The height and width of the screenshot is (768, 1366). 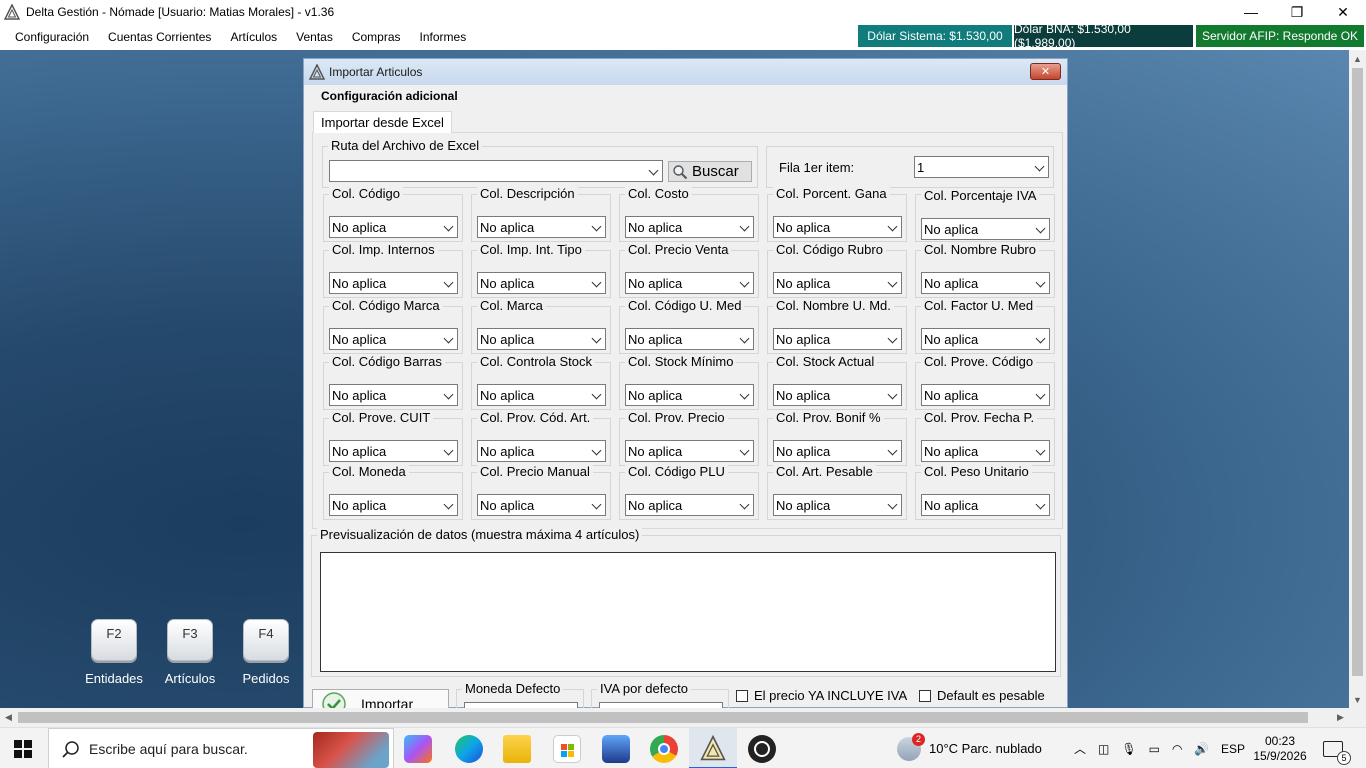 What do you see at coordinates (496, 171) in the screenshot?
I see `ruta-input` at bounding box center [496, 171].